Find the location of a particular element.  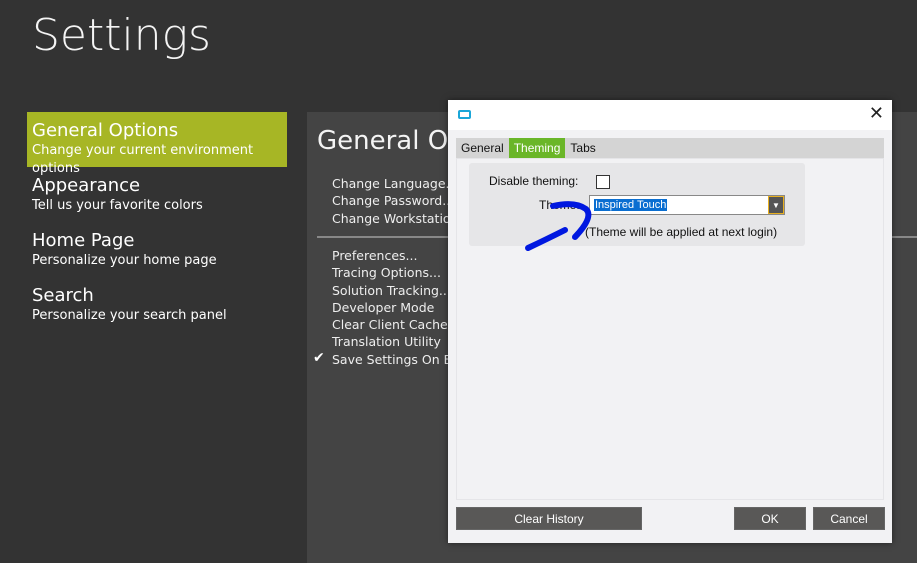

nav-title: Home Page is located at coordinates (83, 240).